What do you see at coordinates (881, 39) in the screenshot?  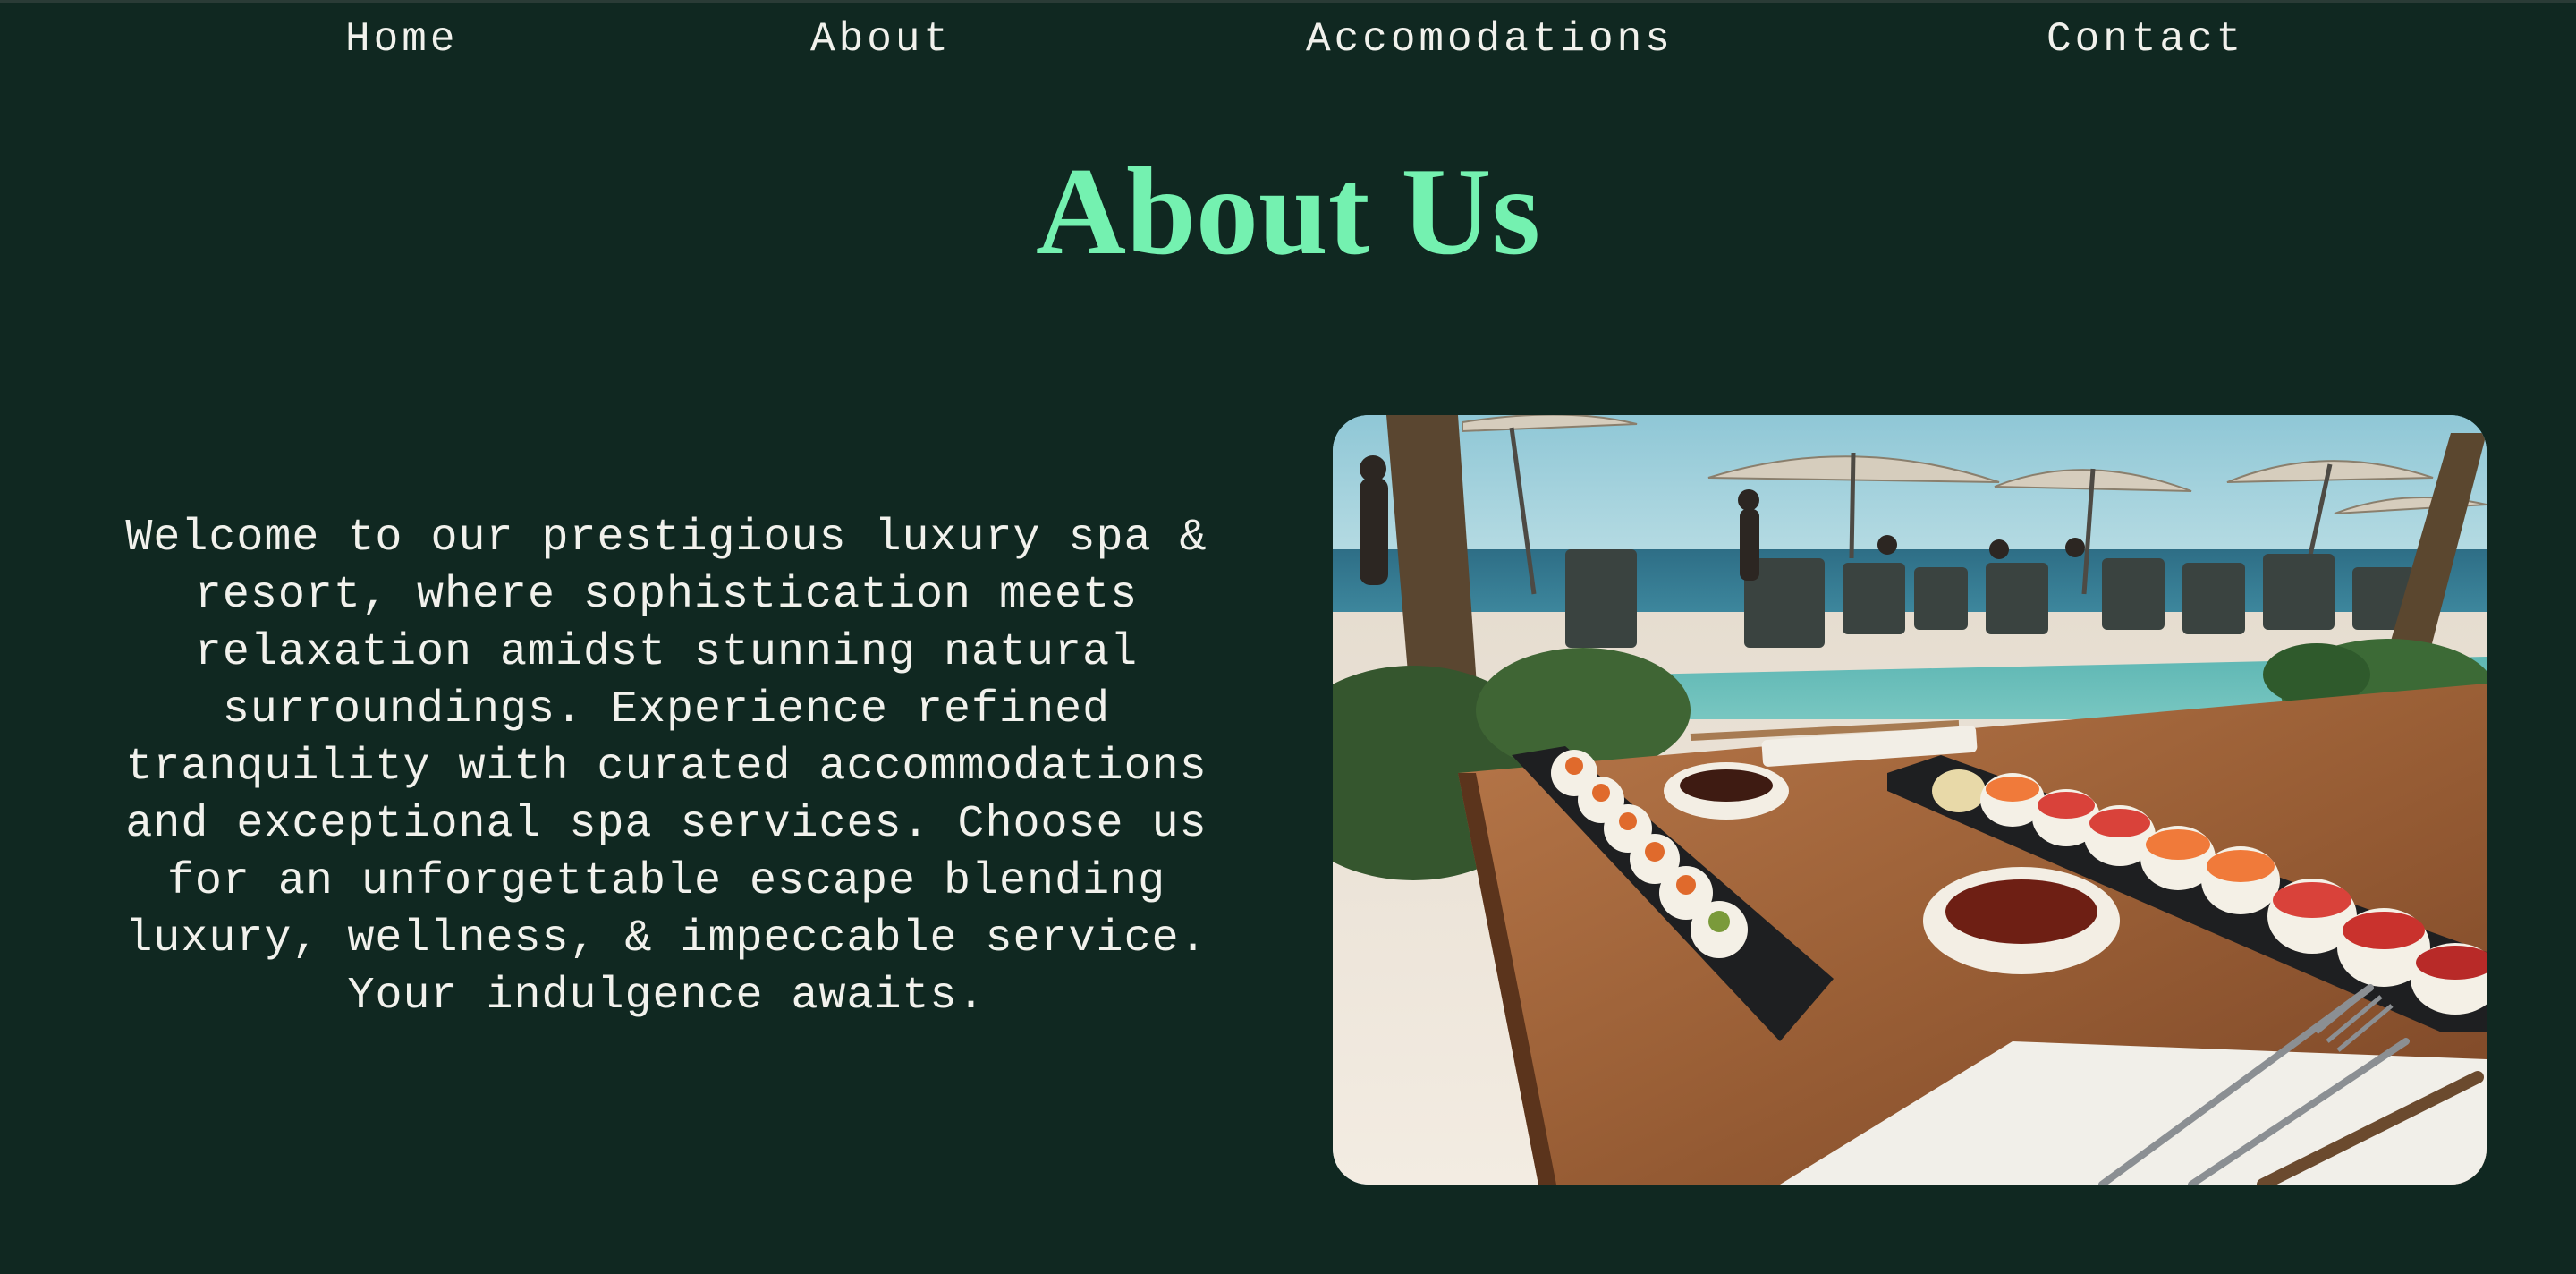 I see `nav-item-about: About` at bounding box center [881, 39].